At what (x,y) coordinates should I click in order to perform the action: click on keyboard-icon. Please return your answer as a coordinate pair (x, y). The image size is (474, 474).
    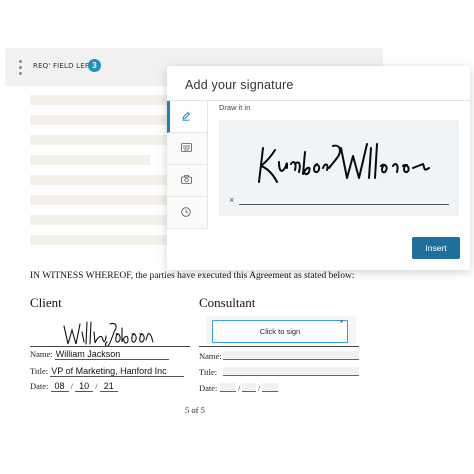
    Looking at the image, I should click on (186, 147).